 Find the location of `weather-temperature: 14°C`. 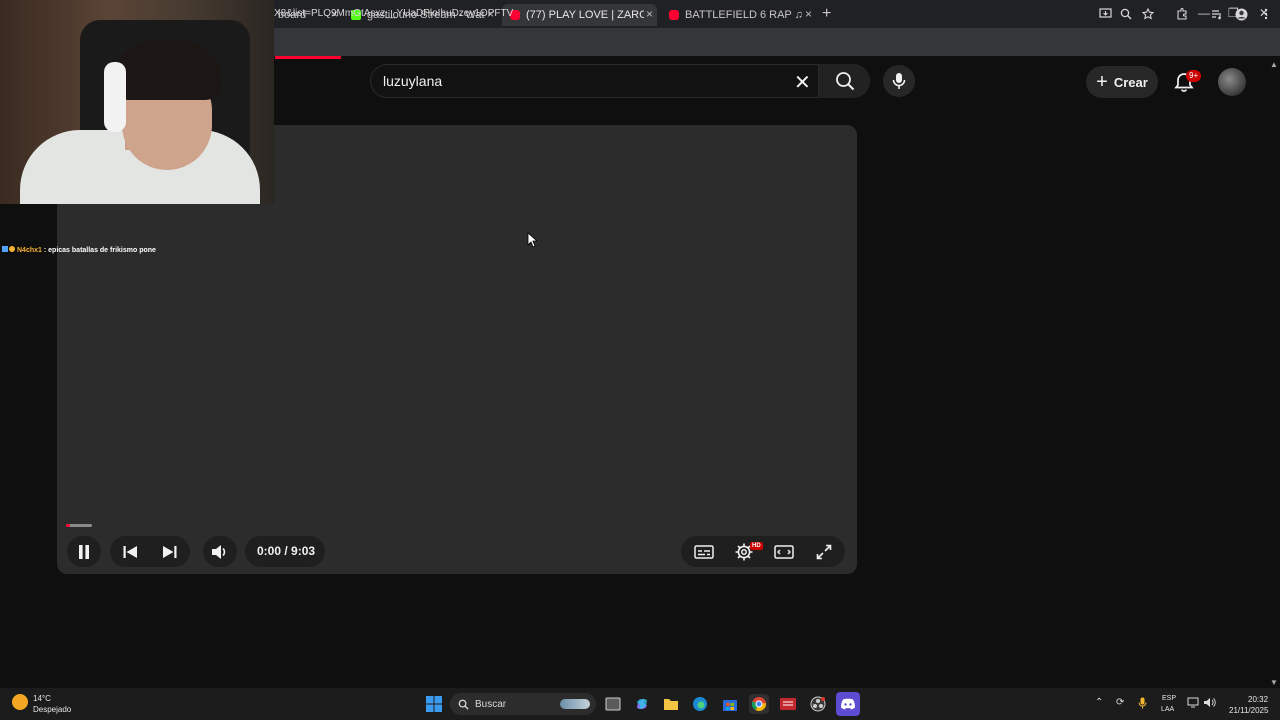

weather-temperature: 14°C is located at coordinates (42, 698).